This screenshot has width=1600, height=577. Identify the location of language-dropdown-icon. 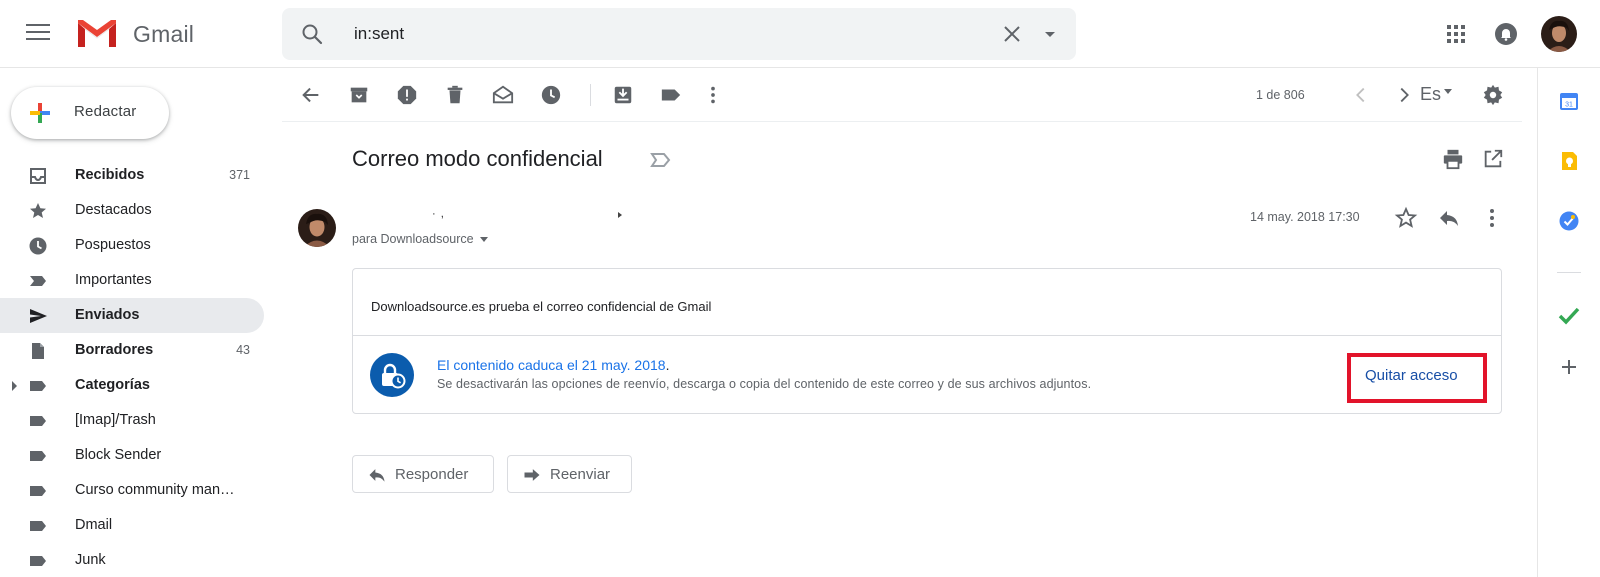
(1448, 91).